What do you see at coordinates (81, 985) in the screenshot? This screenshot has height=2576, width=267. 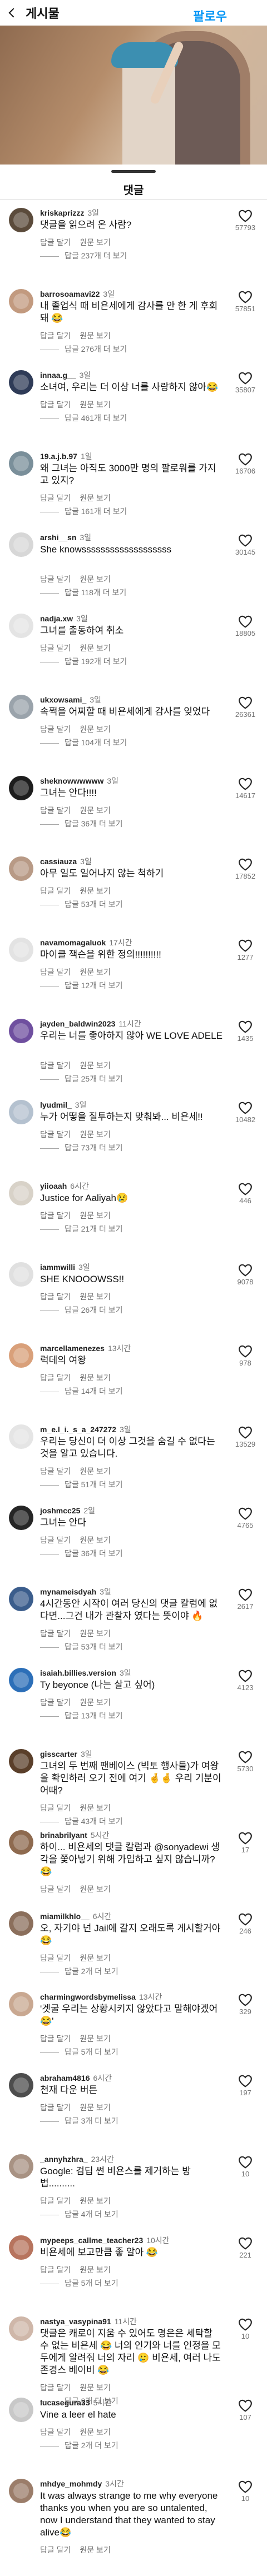 I see `view-replies-link: 답글 12개 더 보기` at bounding box center [81, 985].